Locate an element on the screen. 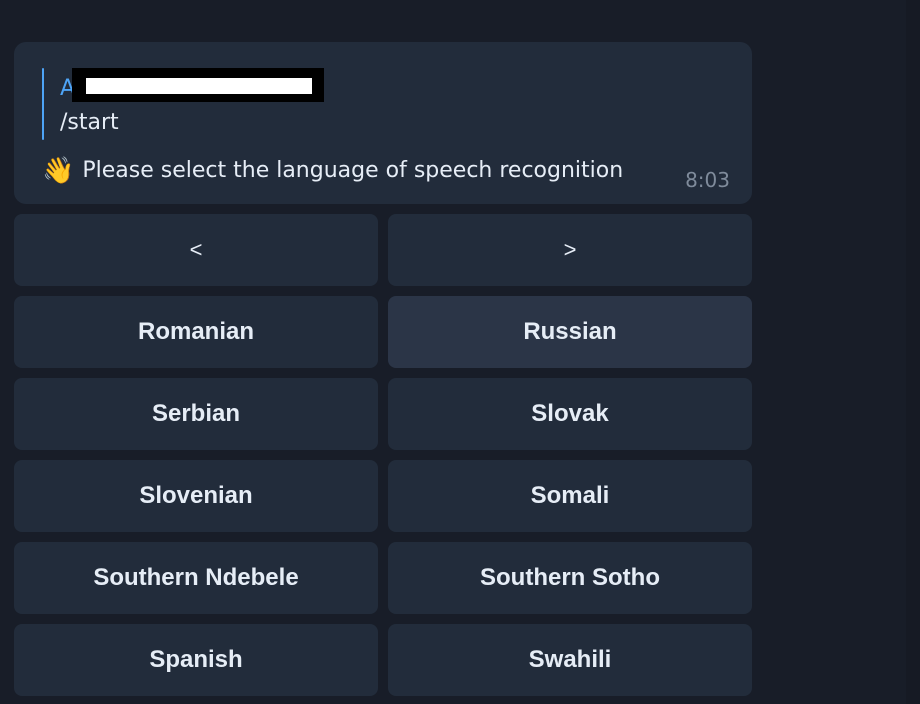 The width and height of the screenshot is (920, 704). reply-quote: A /start is located at coordinates (192, 104).